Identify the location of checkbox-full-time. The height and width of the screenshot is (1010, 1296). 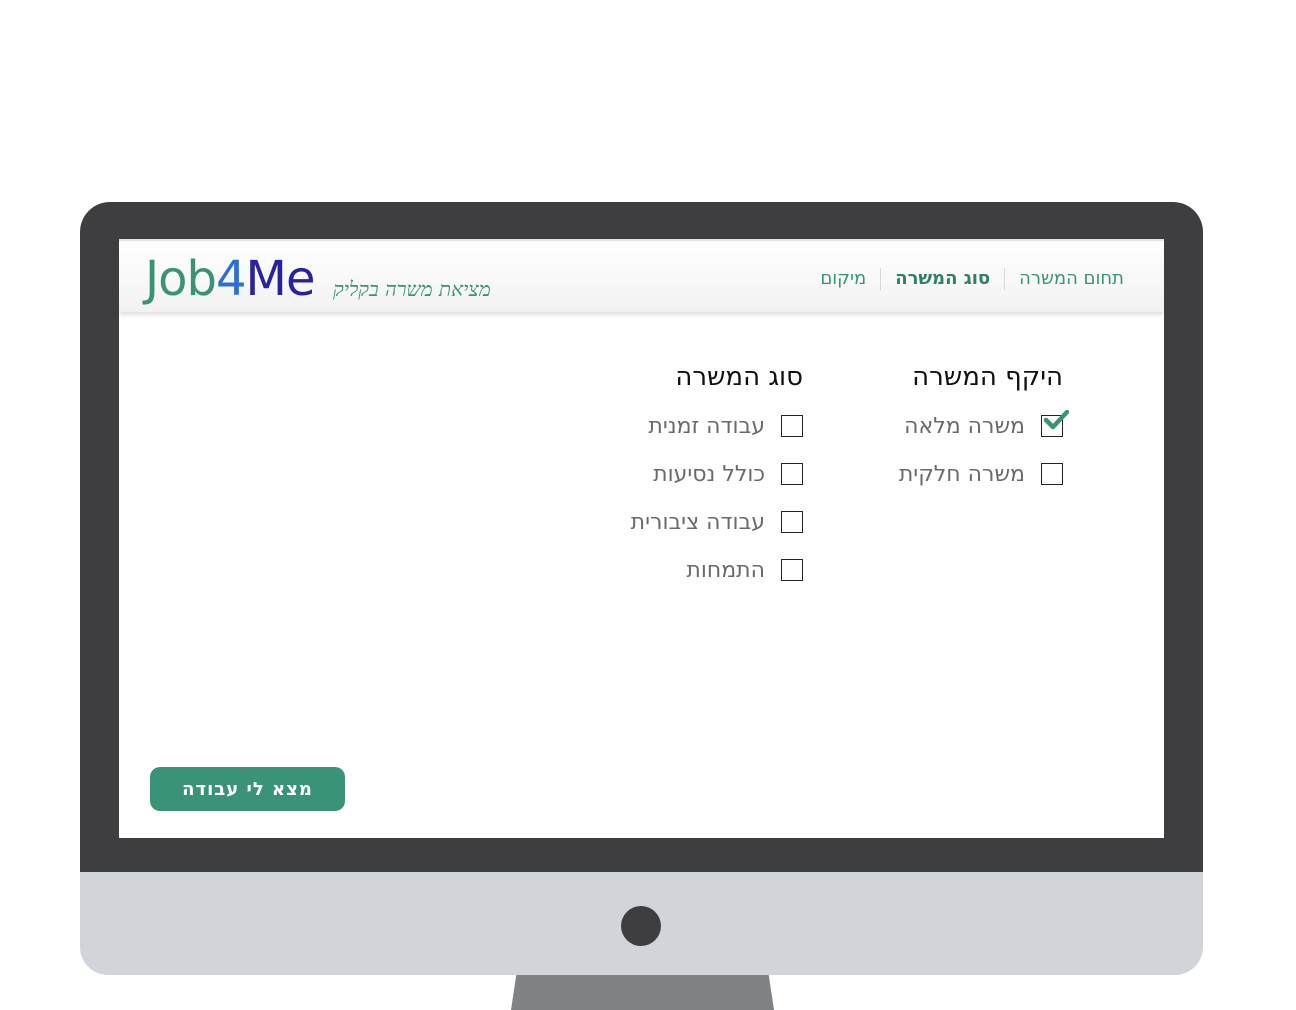
(1055, 423).